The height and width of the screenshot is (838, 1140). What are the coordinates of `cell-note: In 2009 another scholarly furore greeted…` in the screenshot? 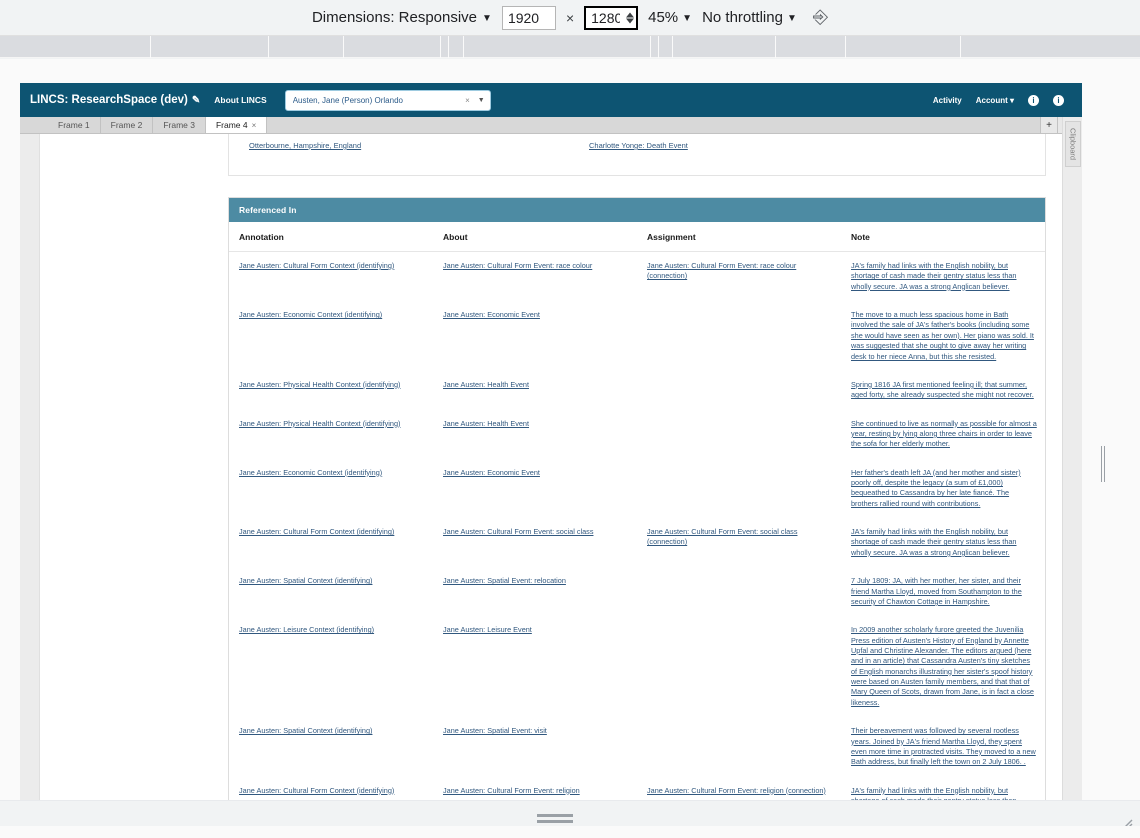 It's located at (943, 666).